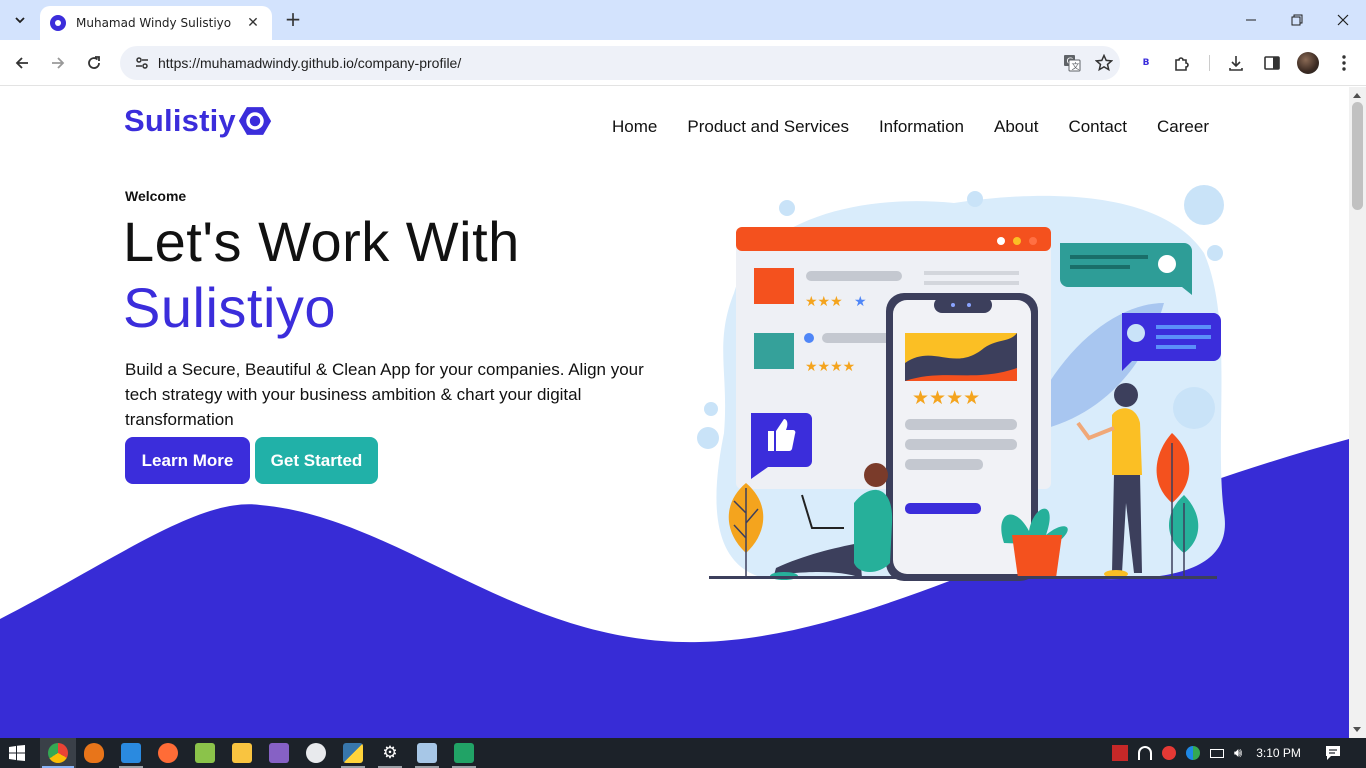 Image resolution: width=1366 pixels, height=768 pixels. Describe the element at coordinates (1357, 95) in the screenshot. I see `scroll-up-icon` at that location.